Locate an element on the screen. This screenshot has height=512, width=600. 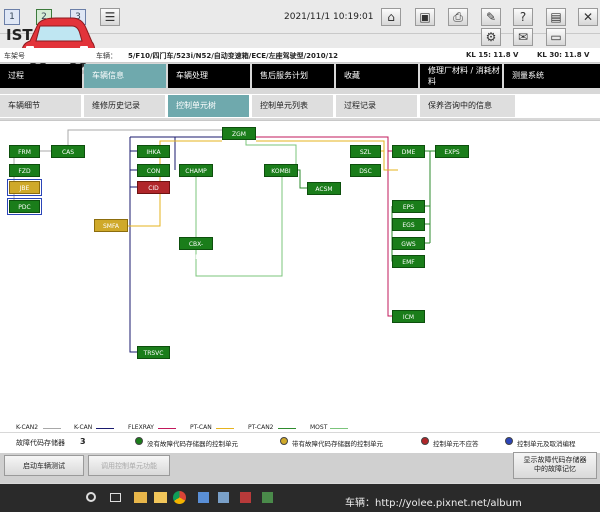
ecu-node-frm: FRM is located at coordinates (24, 151).